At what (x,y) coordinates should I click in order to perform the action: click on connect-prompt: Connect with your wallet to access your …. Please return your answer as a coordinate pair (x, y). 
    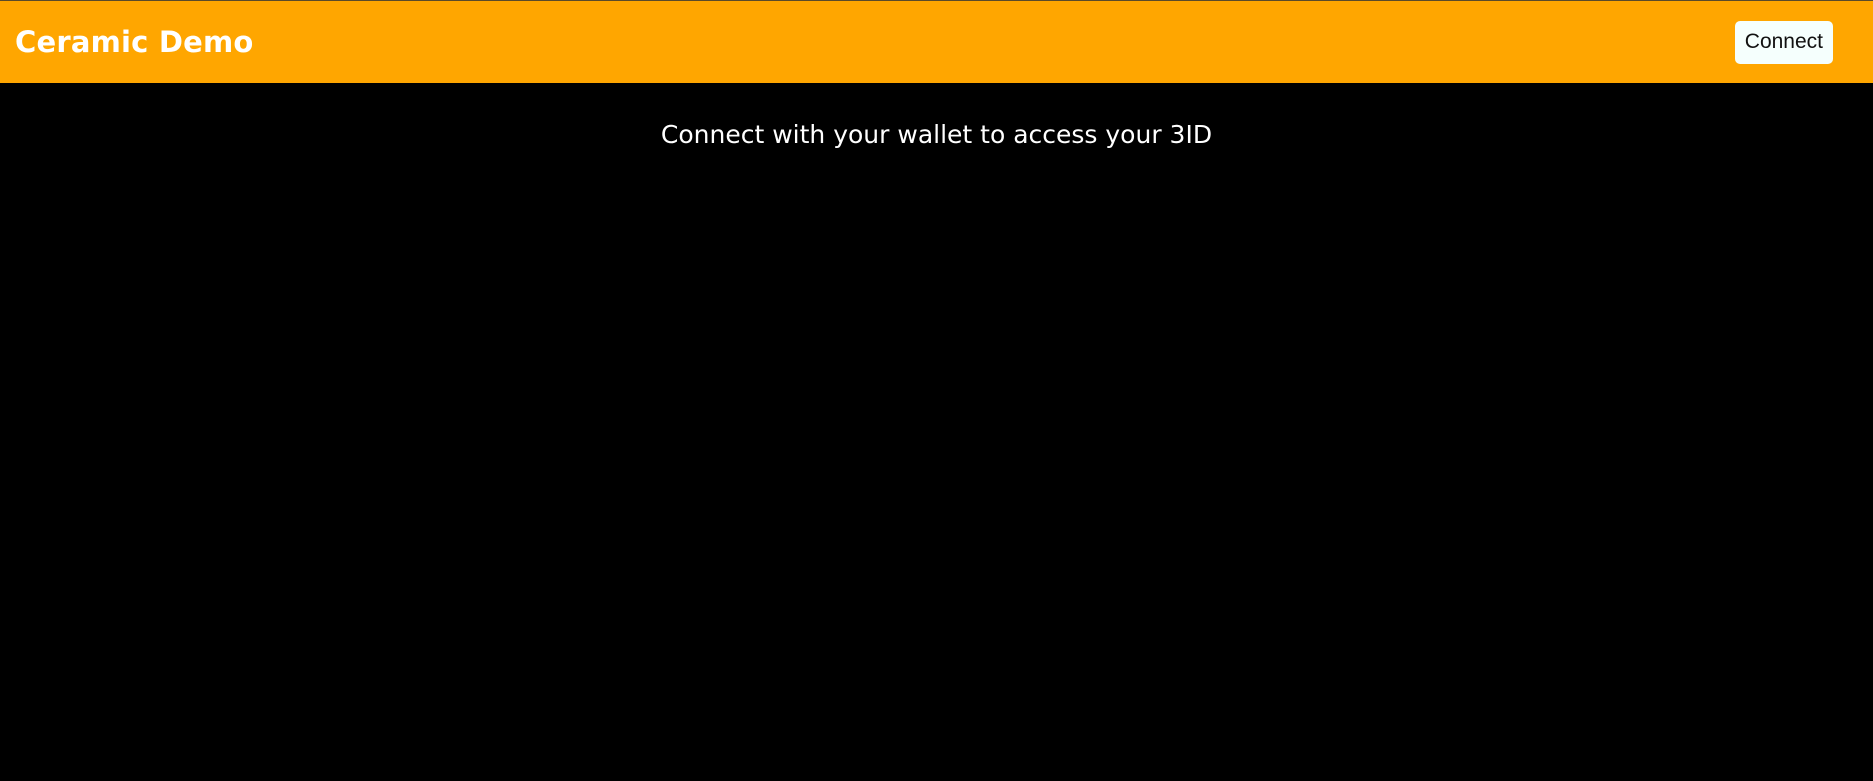
    Looking at the image, I should click on (936, 134).